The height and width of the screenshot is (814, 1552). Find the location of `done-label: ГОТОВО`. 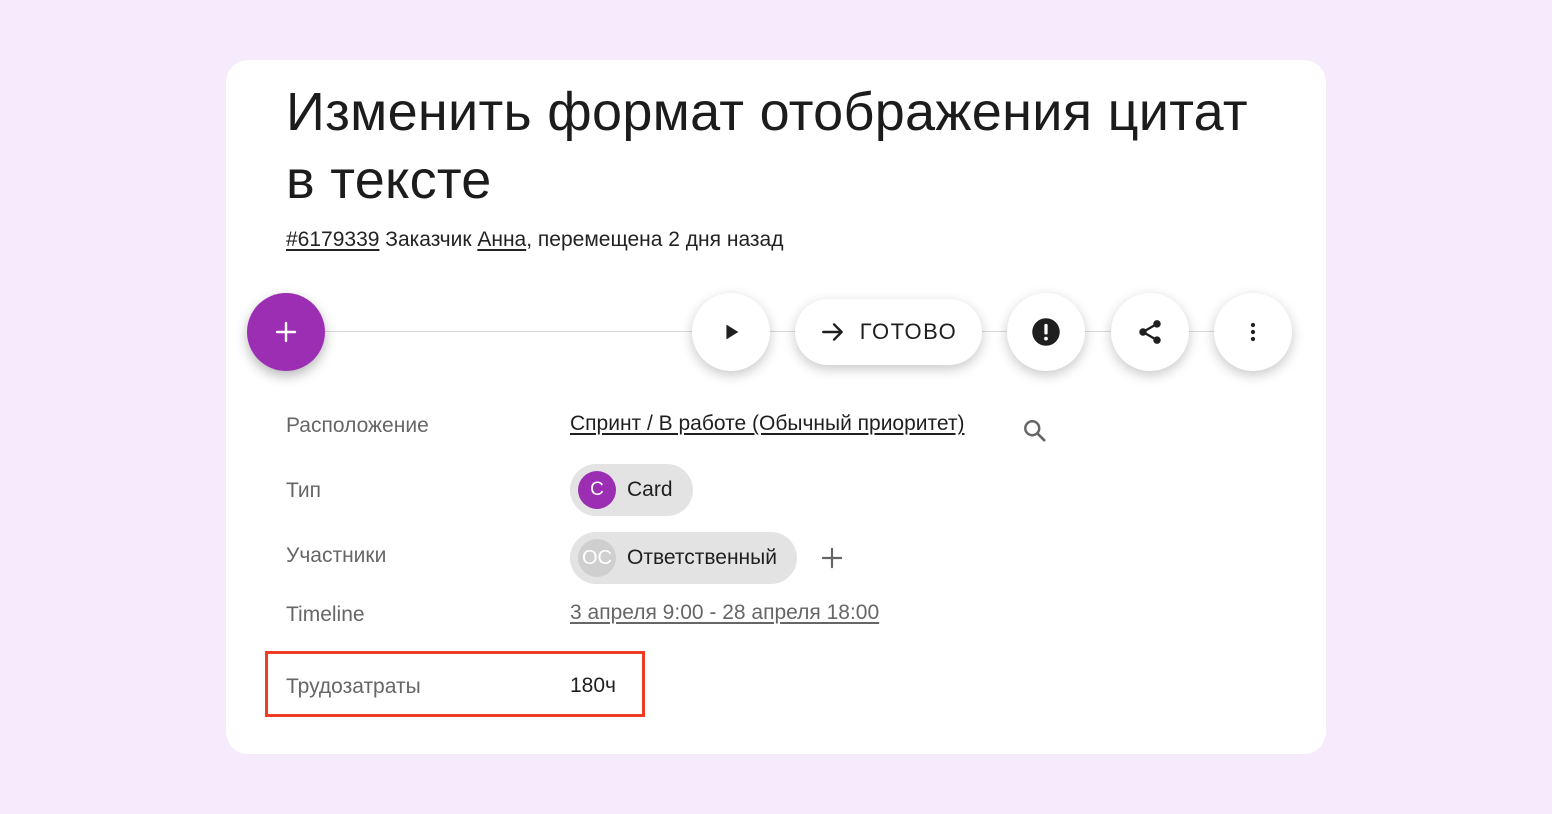

done-label: ГОТОВО is located at coordinates (908, 331).